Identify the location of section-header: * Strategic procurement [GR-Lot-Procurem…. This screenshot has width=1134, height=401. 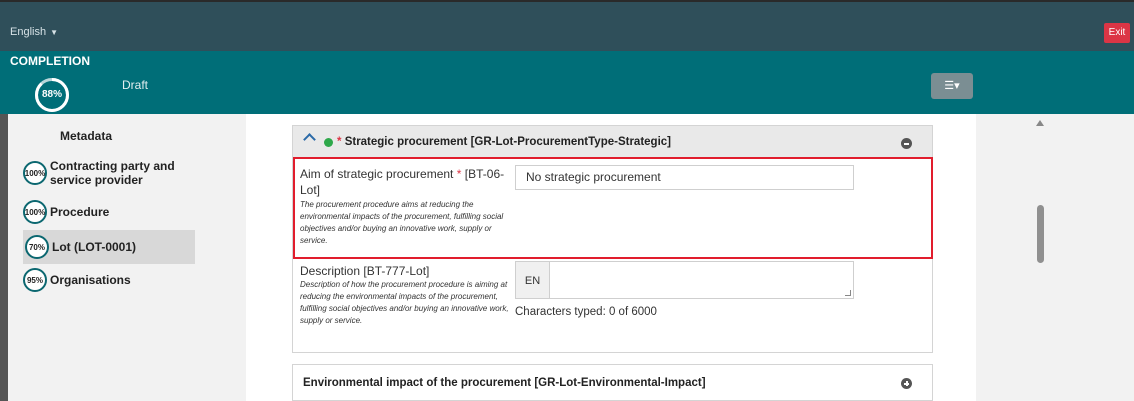
(612, 142).